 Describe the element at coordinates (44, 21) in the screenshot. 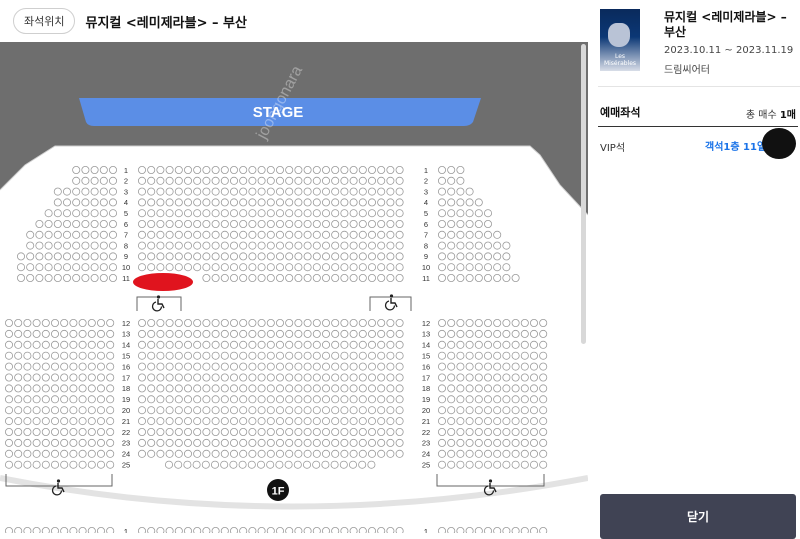

I see `seat-position-button: 좌석위치` at that location.